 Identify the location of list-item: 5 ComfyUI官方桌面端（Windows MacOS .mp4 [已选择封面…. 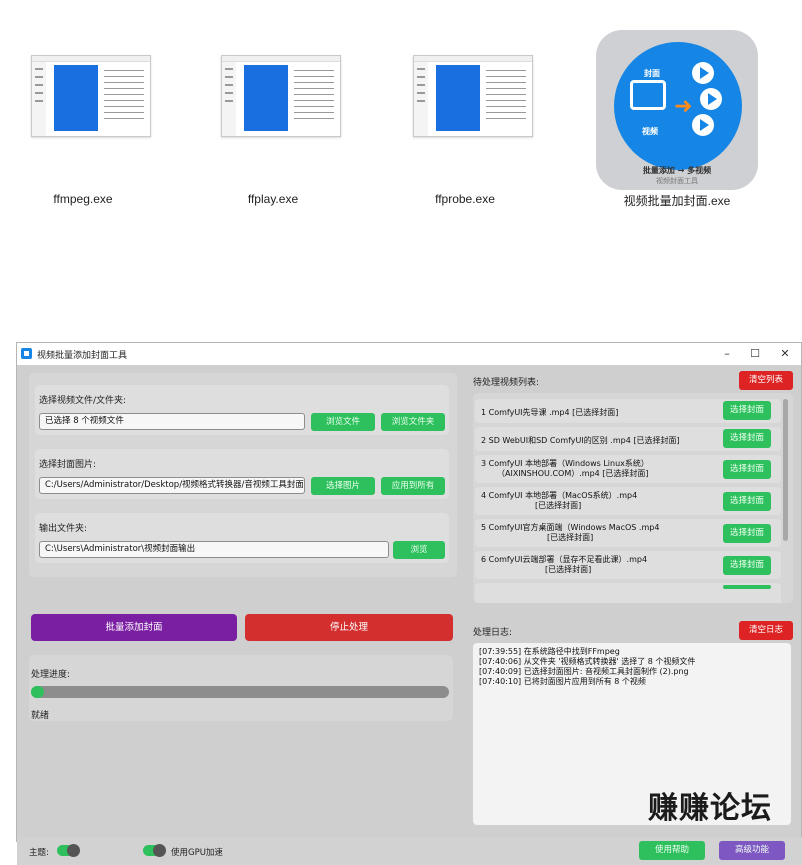
(628, 533).